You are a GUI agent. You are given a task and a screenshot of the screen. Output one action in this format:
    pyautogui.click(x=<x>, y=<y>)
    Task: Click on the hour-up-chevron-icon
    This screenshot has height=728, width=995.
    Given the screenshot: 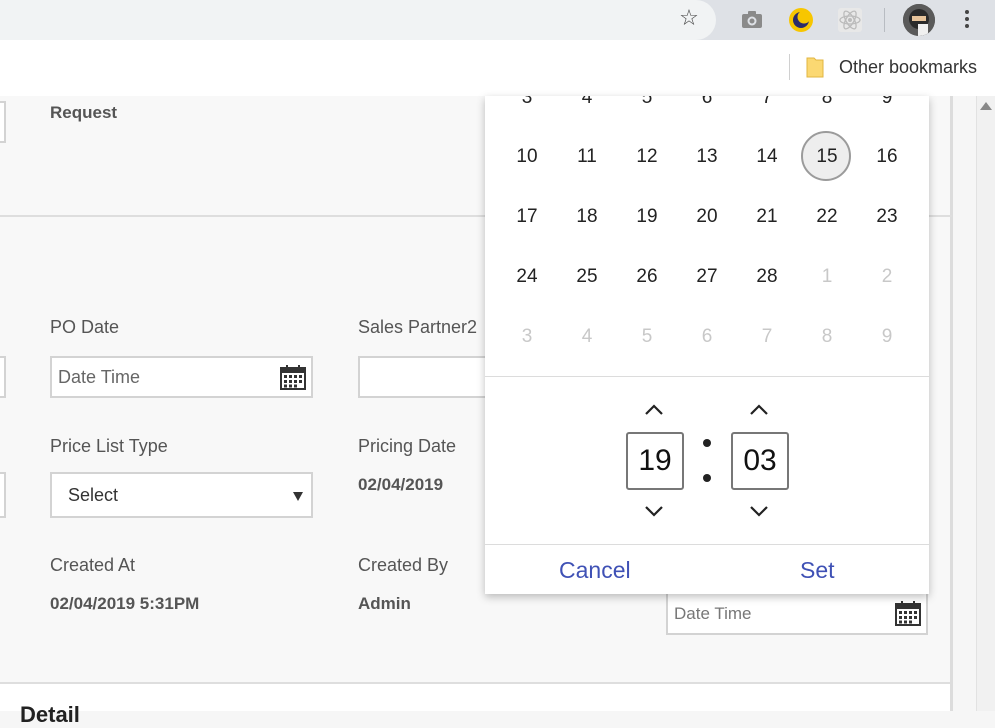 What is the action you would take?
    pyautogui.click(x=654, y=409)
    